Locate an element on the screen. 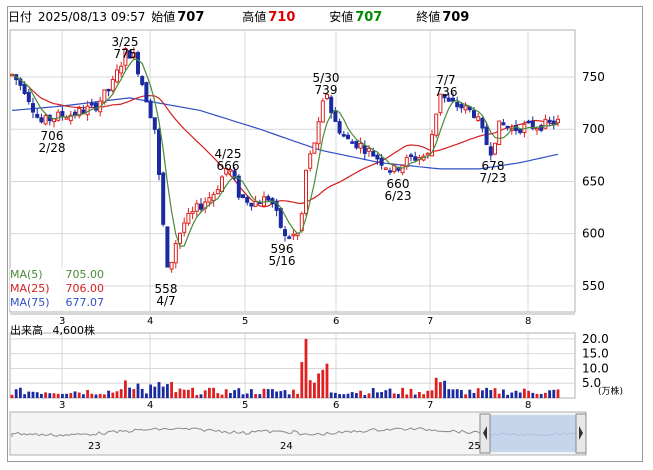 The image size is (653, 470). month-tick-label-volume: 5 is located at coordinates (245, 405).